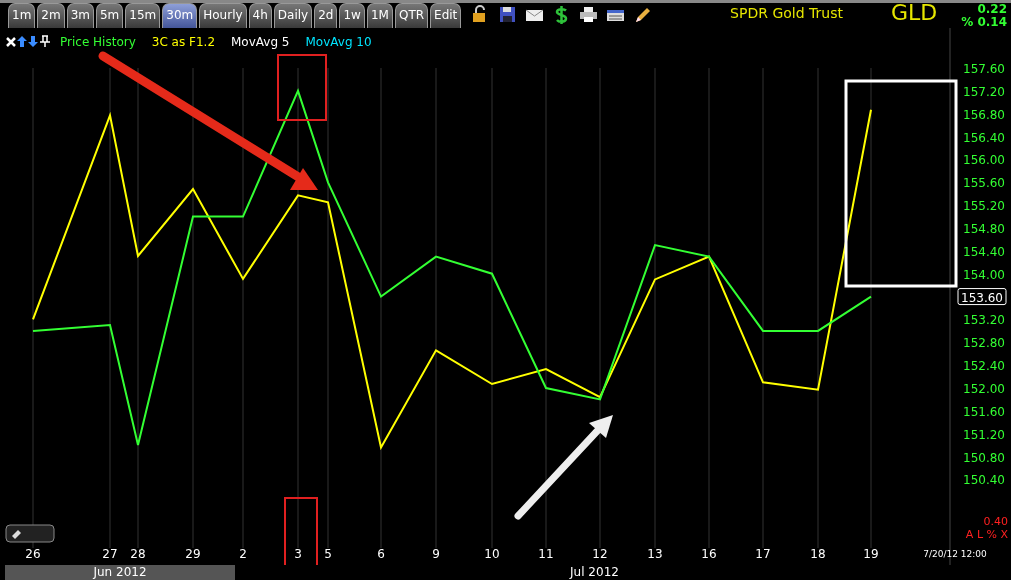 This screenshot has height=580, width=1011. I want to click on price-change: 0.22, so click(991, 10).